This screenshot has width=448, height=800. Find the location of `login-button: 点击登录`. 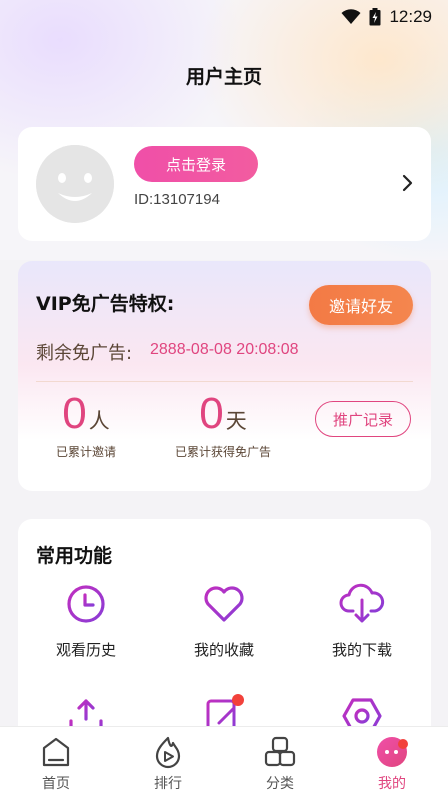

login-button: 点击登录 is located at coordinates (196, 164).